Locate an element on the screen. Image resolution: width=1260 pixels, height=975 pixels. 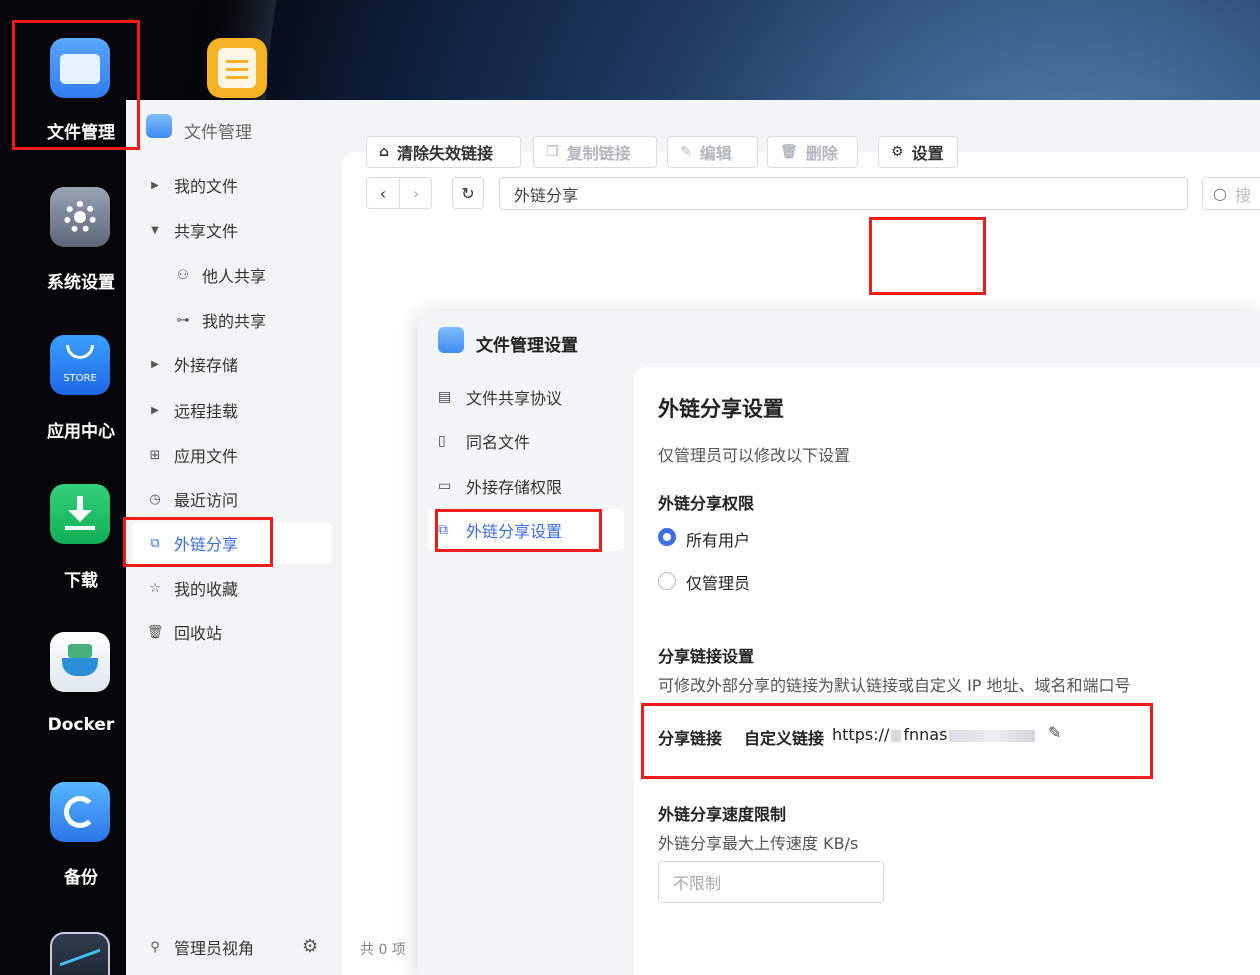
file-icon: ▯ is located at coordinates (442, 441).